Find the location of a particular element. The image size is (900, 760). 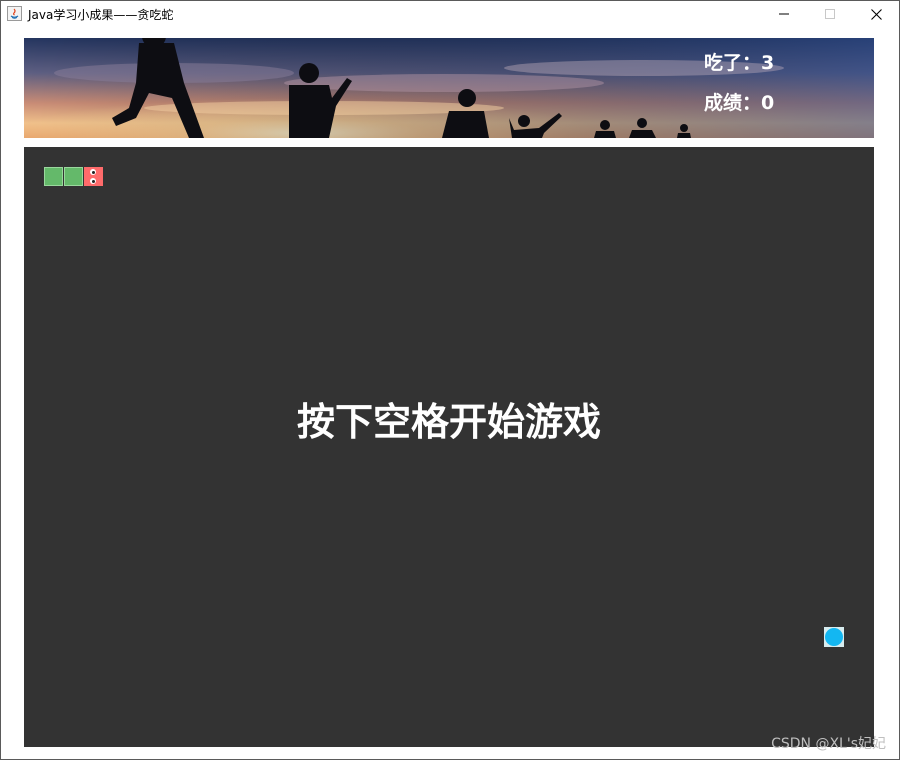

title-bar: Java学习小成果——贪吃蛇 is located at coordinates (450, 14).